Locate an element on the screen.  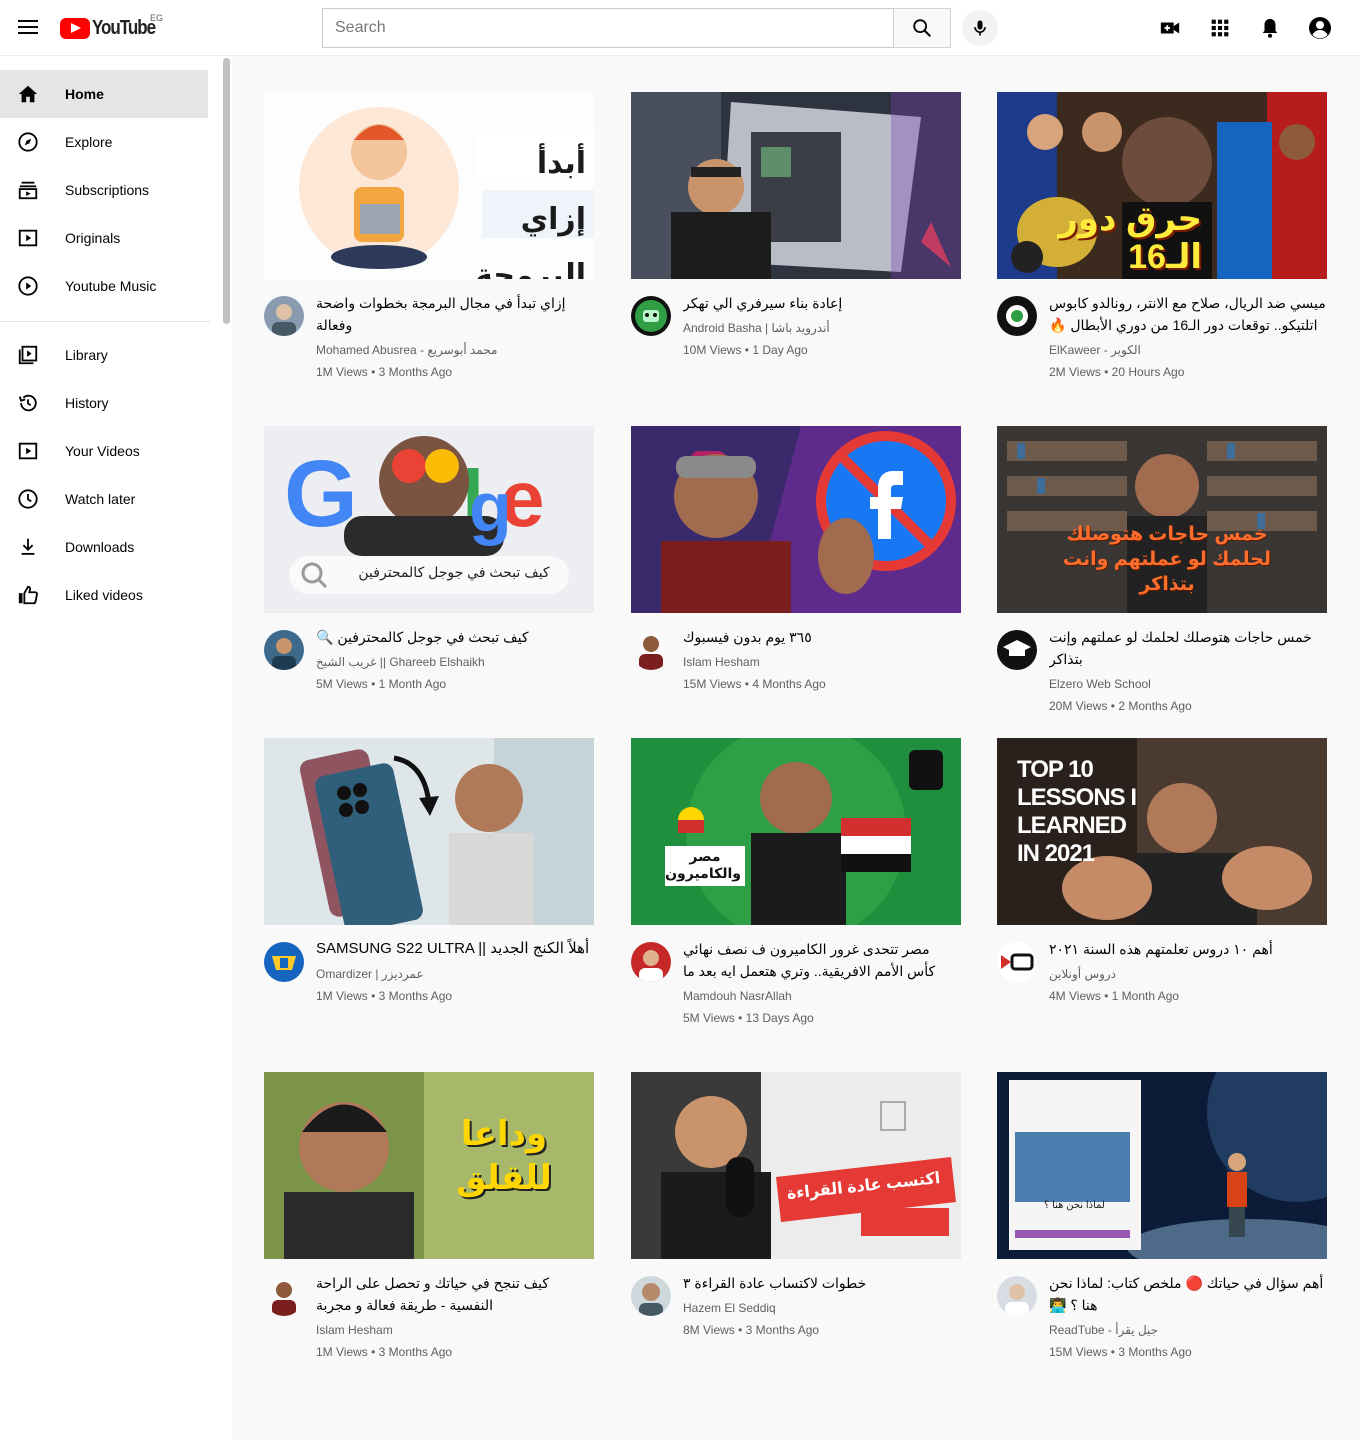
video-thumbnail: لماذا نحن هنا ؟ is located at coordinates (1162, 1165).